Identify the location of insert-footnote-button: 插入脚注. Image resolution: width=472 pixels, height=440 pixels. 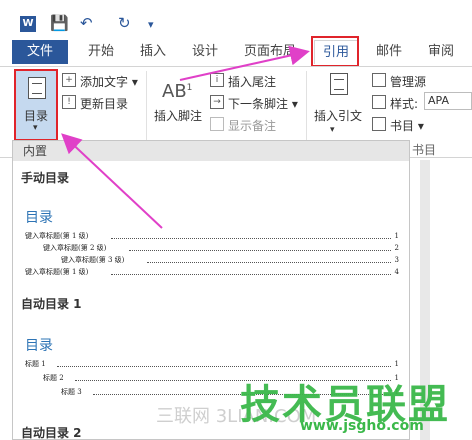
(178, 115).